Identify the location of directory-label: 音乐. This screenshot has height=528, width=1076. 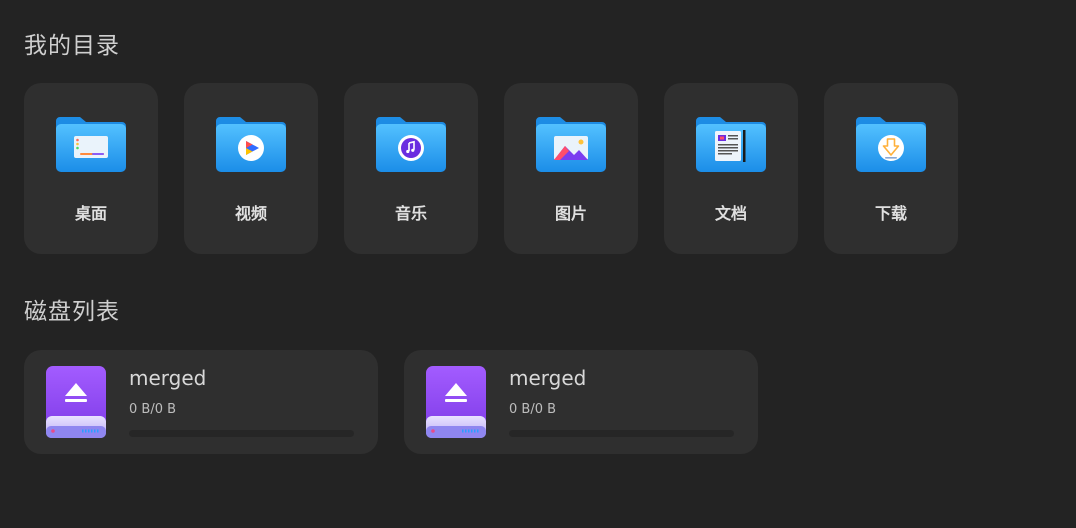
(410, 213).